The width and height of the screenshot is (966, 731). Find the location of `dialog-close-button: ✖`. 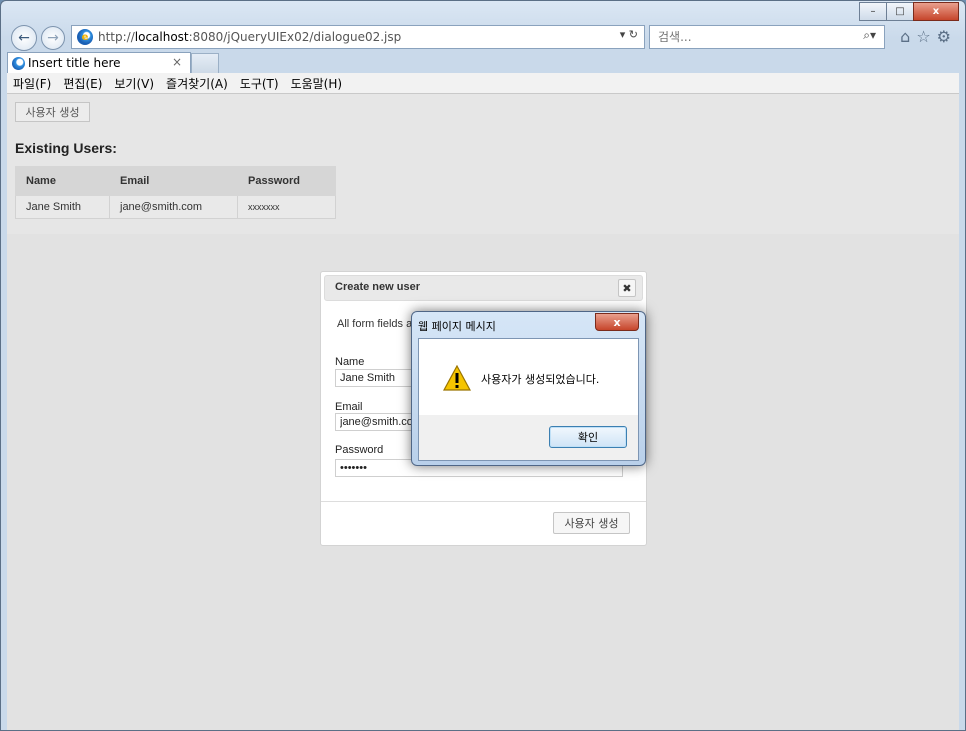

dialog-close-button: ✖ is located at coordinates (627, 288).